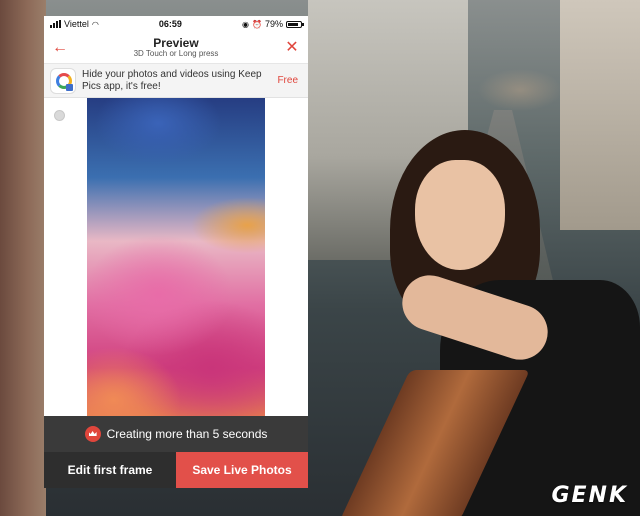 Image resolution: width=640 pixels, height=516 pixels. Describe the element at coordinates (295, 24) in the screenshot. I see `battery-icon` at that location.